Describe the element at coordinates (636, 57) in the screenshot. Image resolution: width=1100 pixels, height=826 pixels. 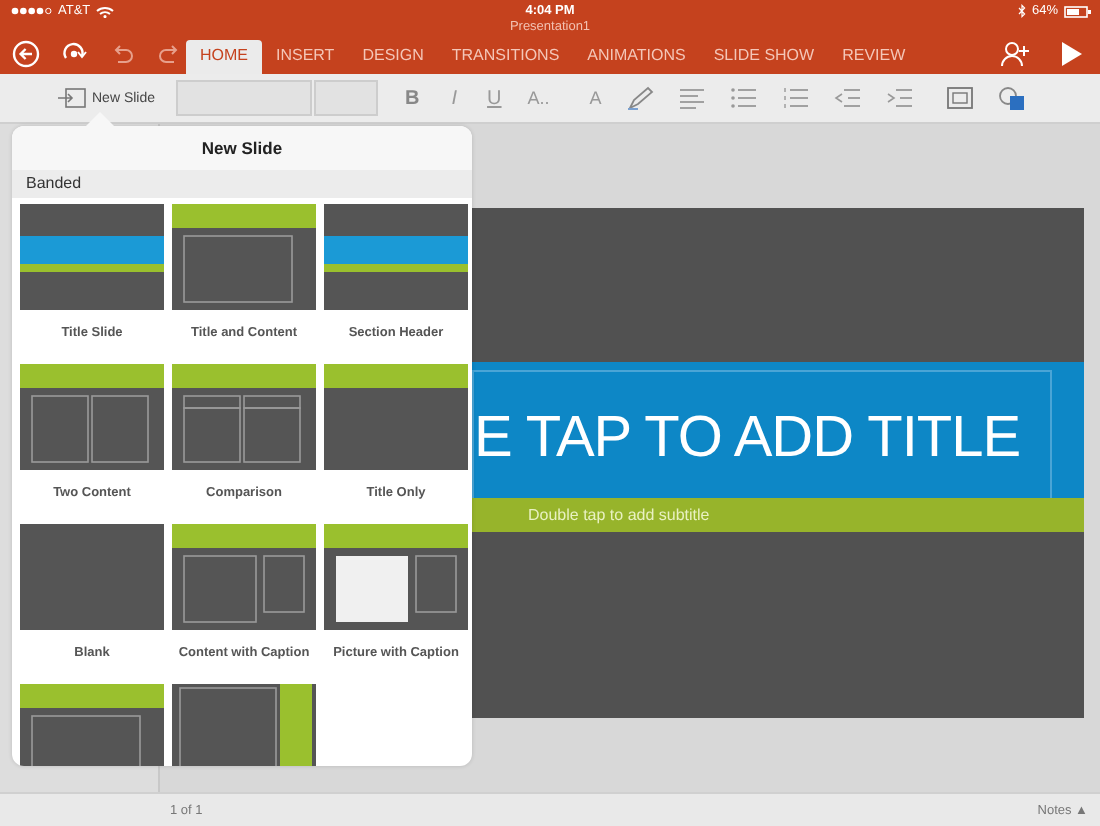
I see `ribbon-tab: ANIMATIONS` at that location.